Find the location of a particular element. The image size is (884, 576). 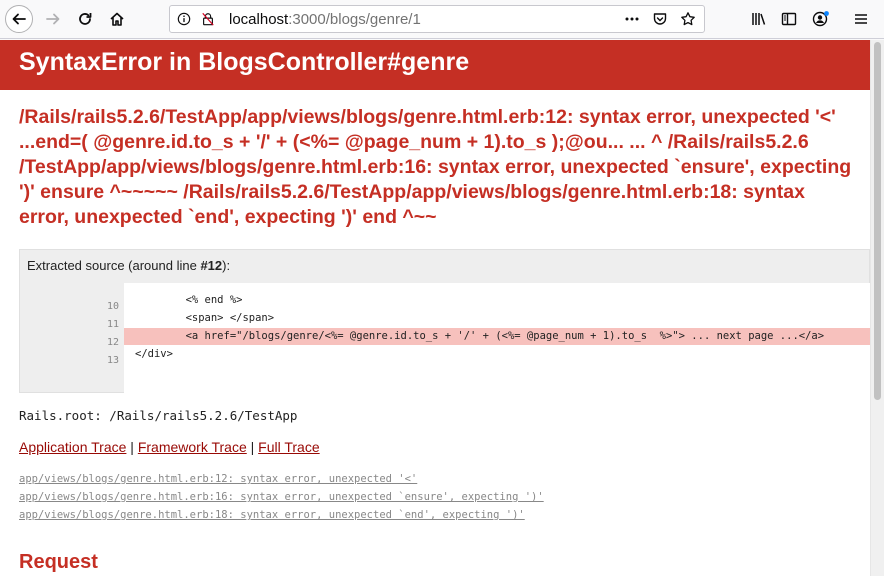

line-number: 10 is located at coordinates (112, 306).